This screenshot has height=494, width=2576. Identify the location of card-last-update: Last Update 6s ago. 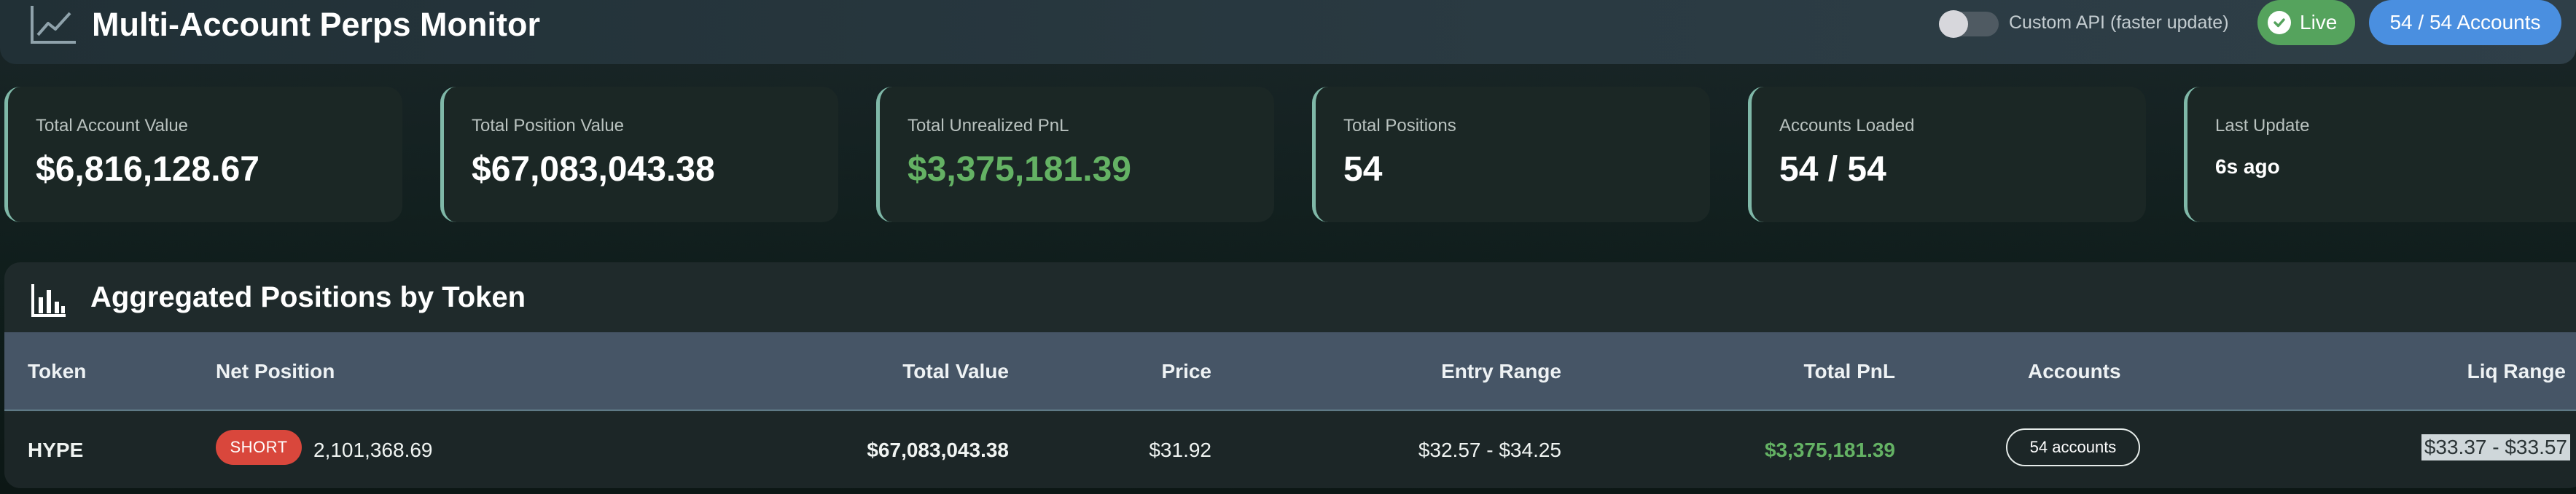
(2380, 154).